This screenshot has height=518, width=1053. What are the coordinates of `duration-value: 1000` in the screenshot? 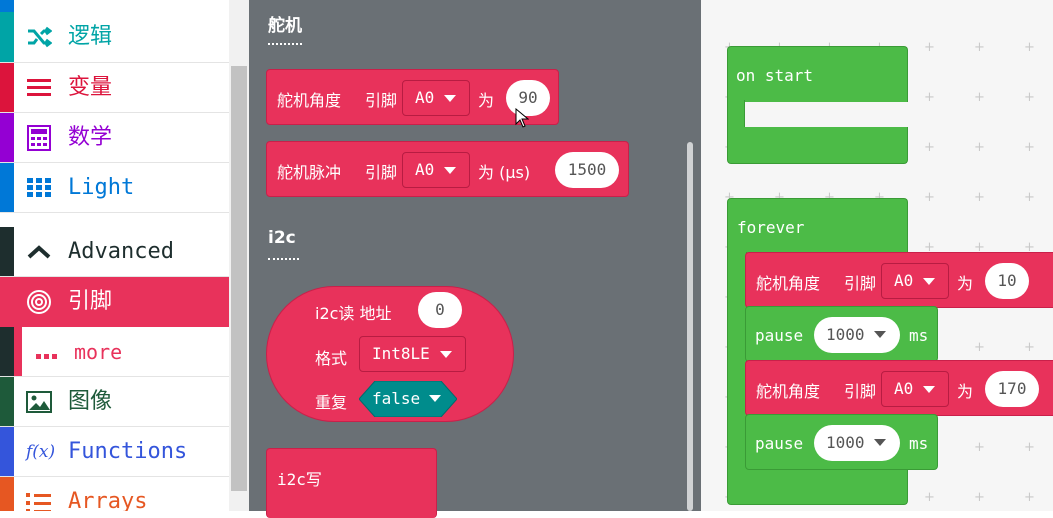 It's located at (845, 334).